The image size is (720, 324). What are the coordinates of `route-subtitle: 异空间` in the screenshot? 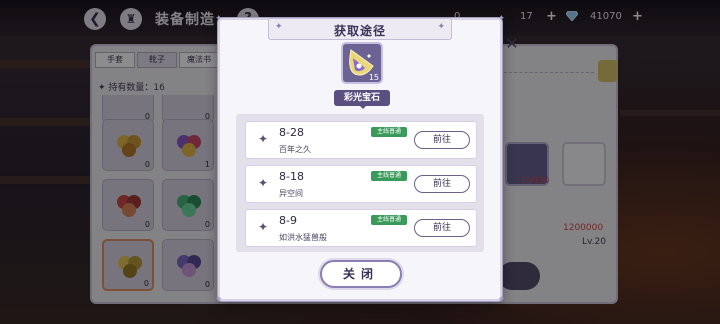 It's located at (291, 193).